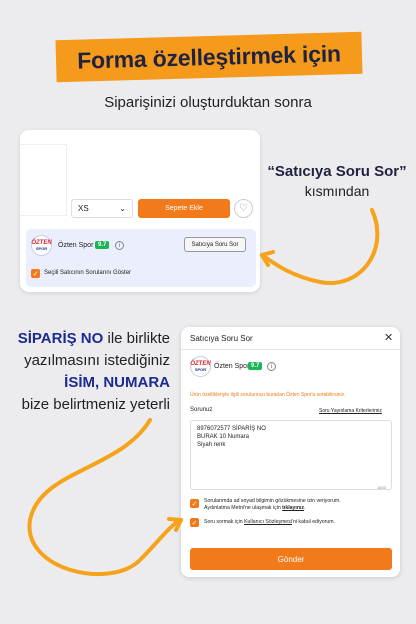  Describe the element at coordinates (102, 208) in the screenshot. I see `size-select: XS ⌄` at that location.